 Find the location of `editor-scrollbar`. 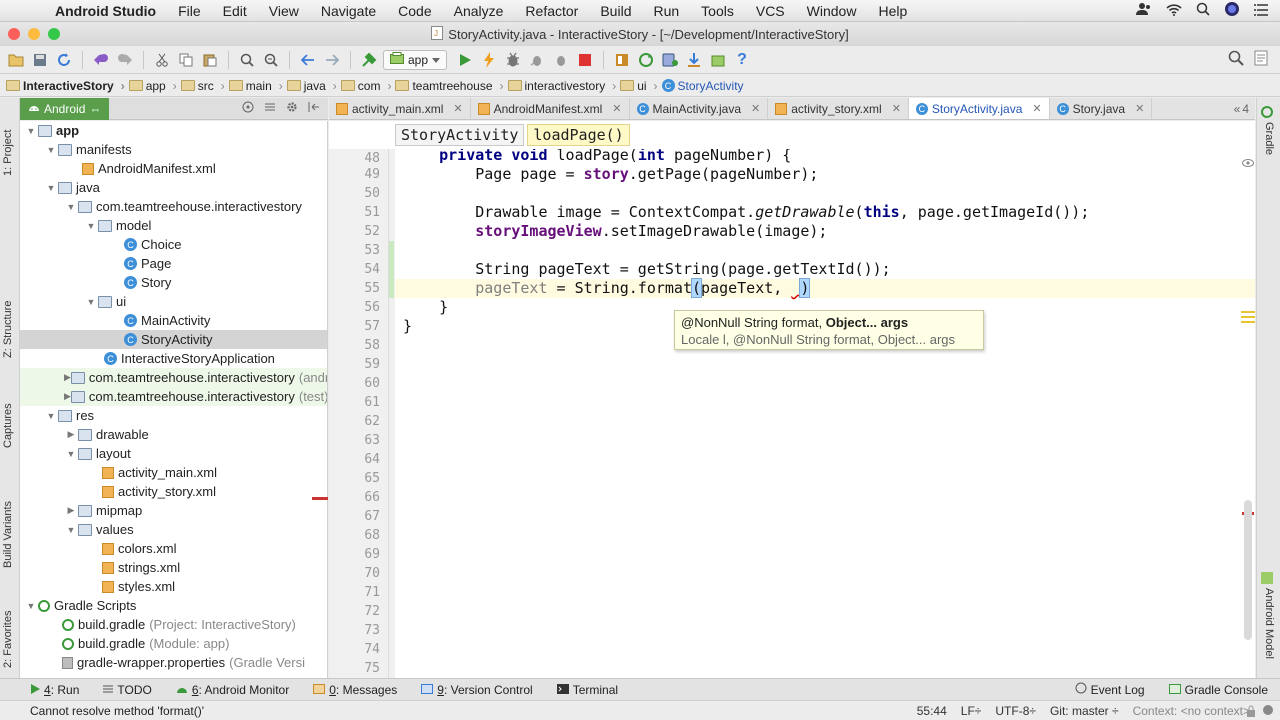

editor-scrollbar is located at coordinates (1248, 570).